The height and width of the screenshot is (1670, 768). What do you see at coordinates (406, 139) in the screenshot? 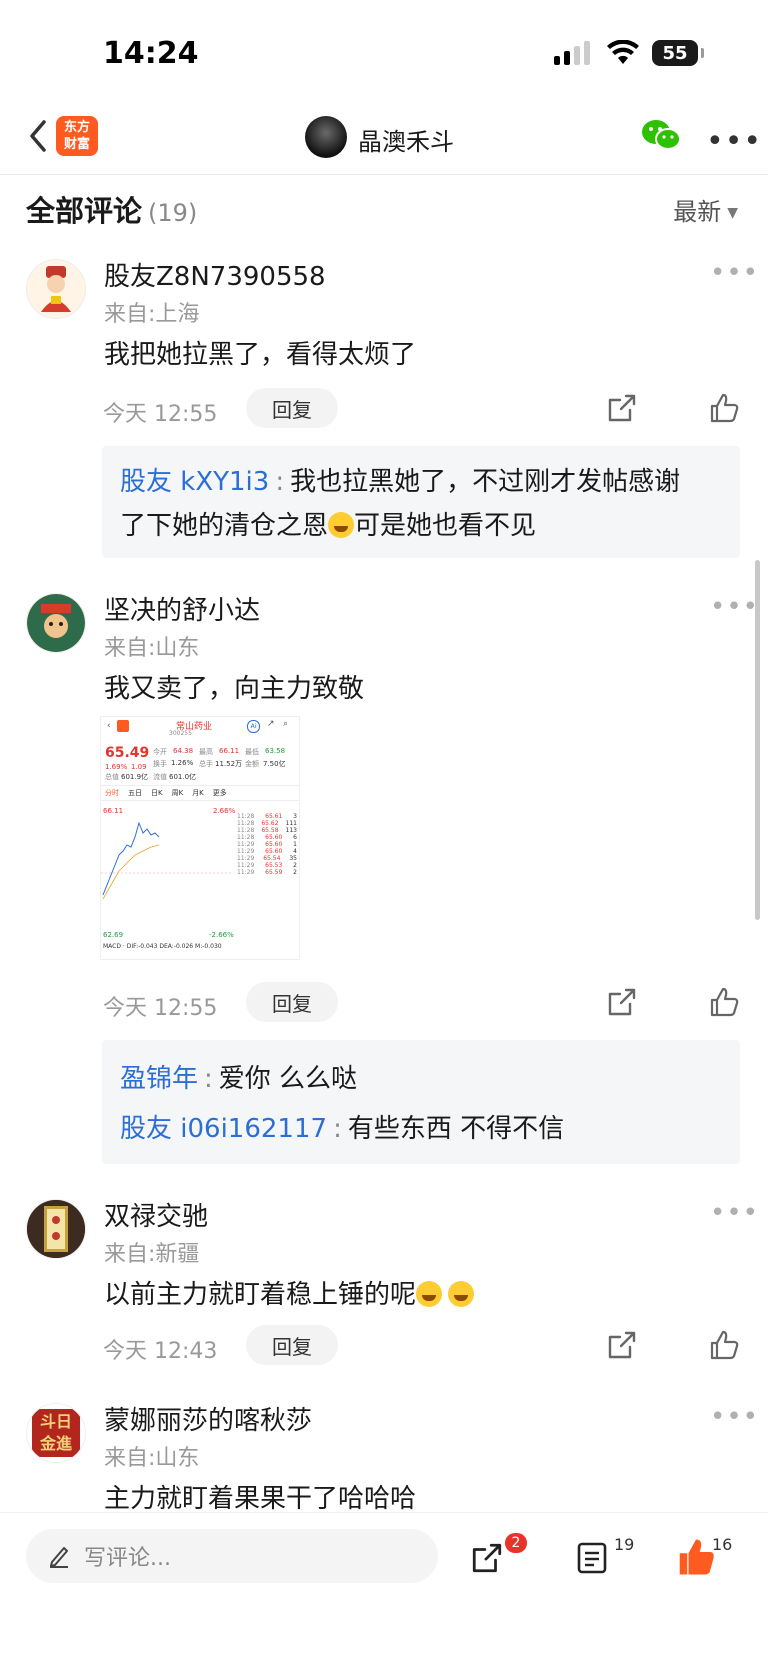
I see `author-name: 晶澳禾斗` at bounding box center [406, 139].